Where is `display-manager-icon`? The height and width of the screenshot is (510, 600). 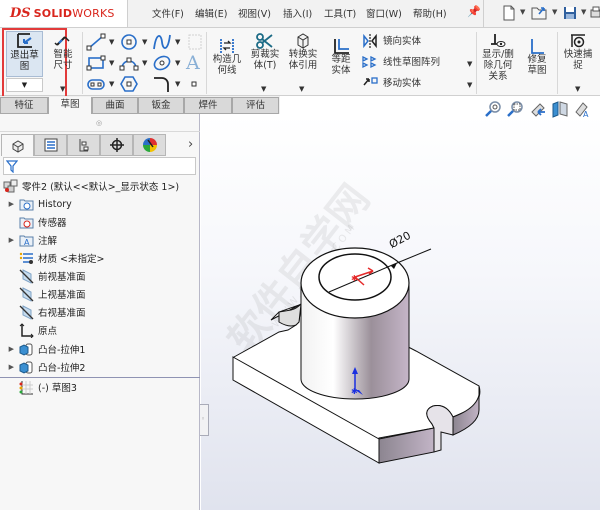
display-manager-icon is located at coordinates (149, 145).